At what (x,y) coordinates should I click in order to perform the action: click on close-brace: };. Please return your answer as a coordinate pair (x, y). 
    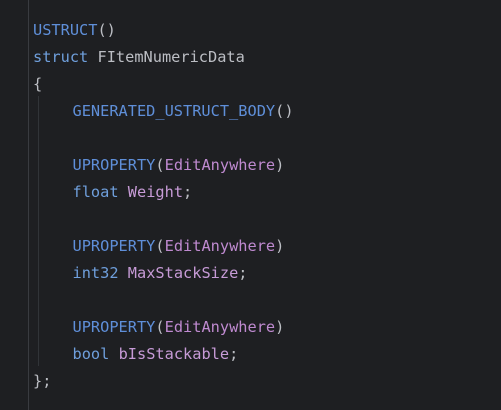
    Looking at the image, I should click on (42, 381).